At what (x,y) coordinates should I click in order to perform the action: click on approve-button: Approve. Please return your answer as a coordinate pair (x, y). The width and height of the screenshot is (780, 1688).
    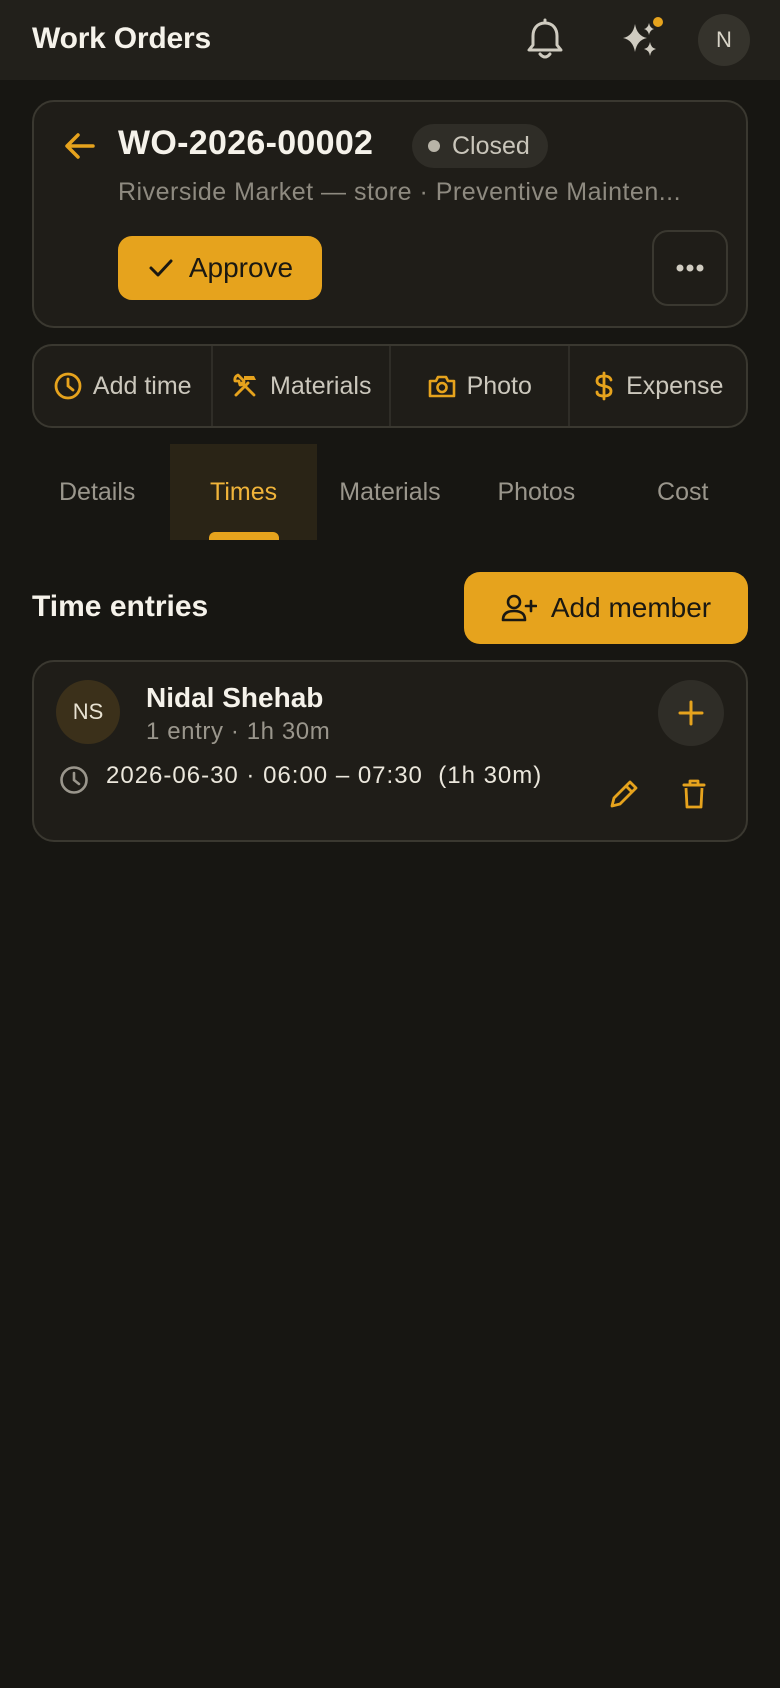
    Looking at the image, I should click on (220, 268).